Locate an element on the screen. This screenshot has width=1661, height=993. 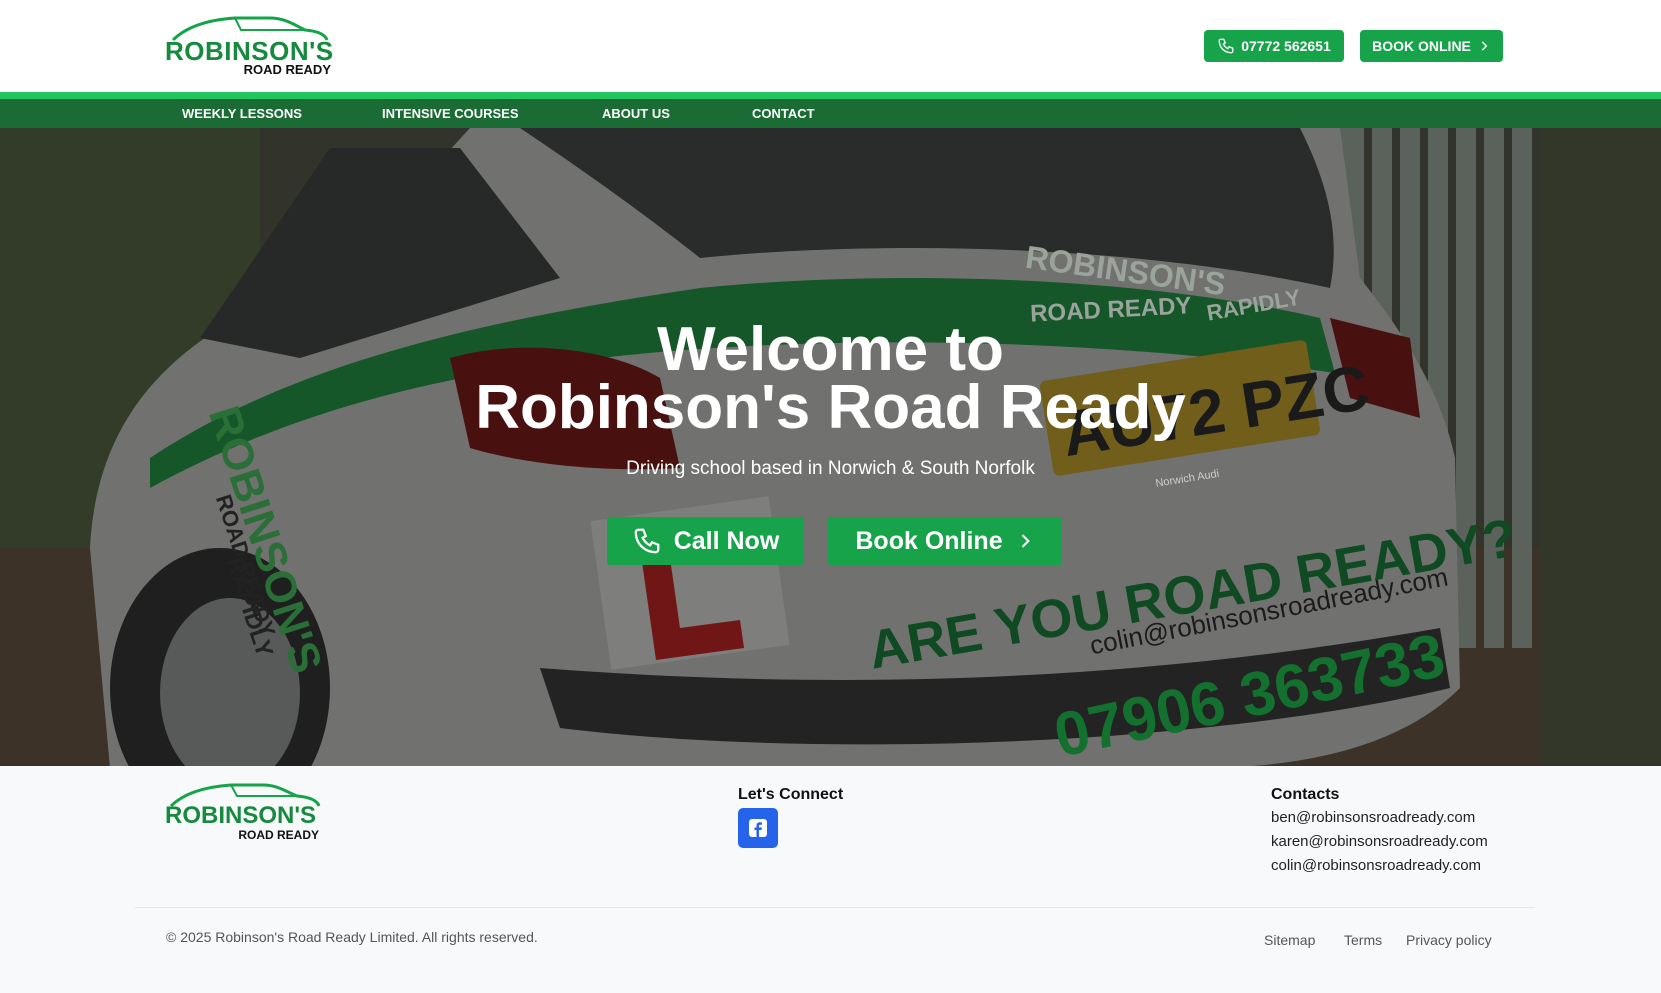
hero-title-line1: Welcome to is located at coordinates (830, 349).